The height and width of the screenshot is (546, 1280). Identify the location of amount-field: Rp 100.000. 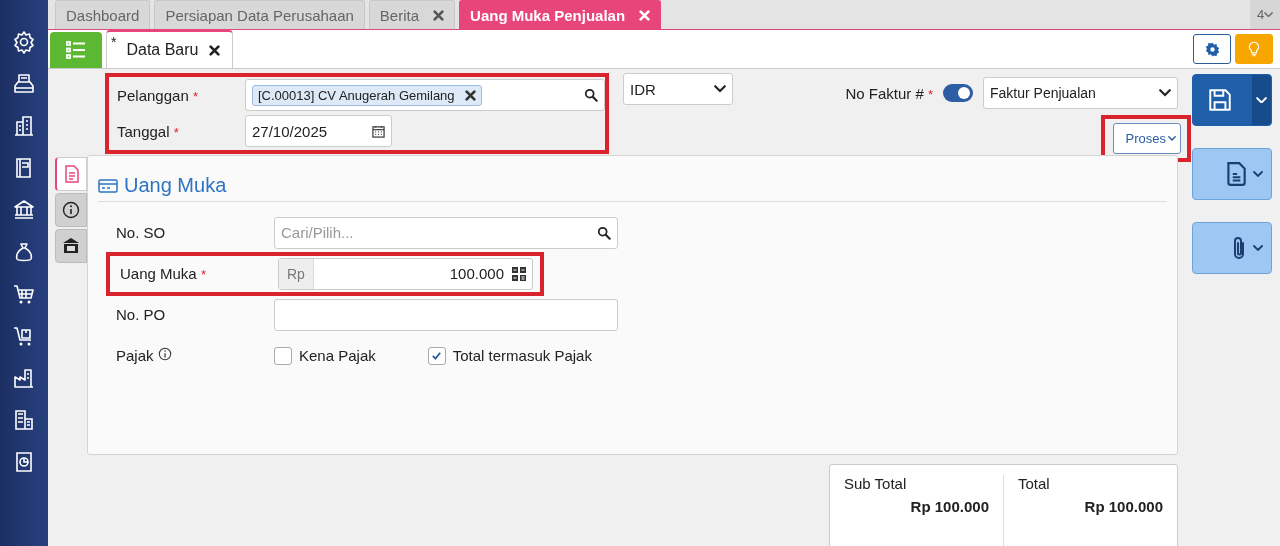
(405, 273).